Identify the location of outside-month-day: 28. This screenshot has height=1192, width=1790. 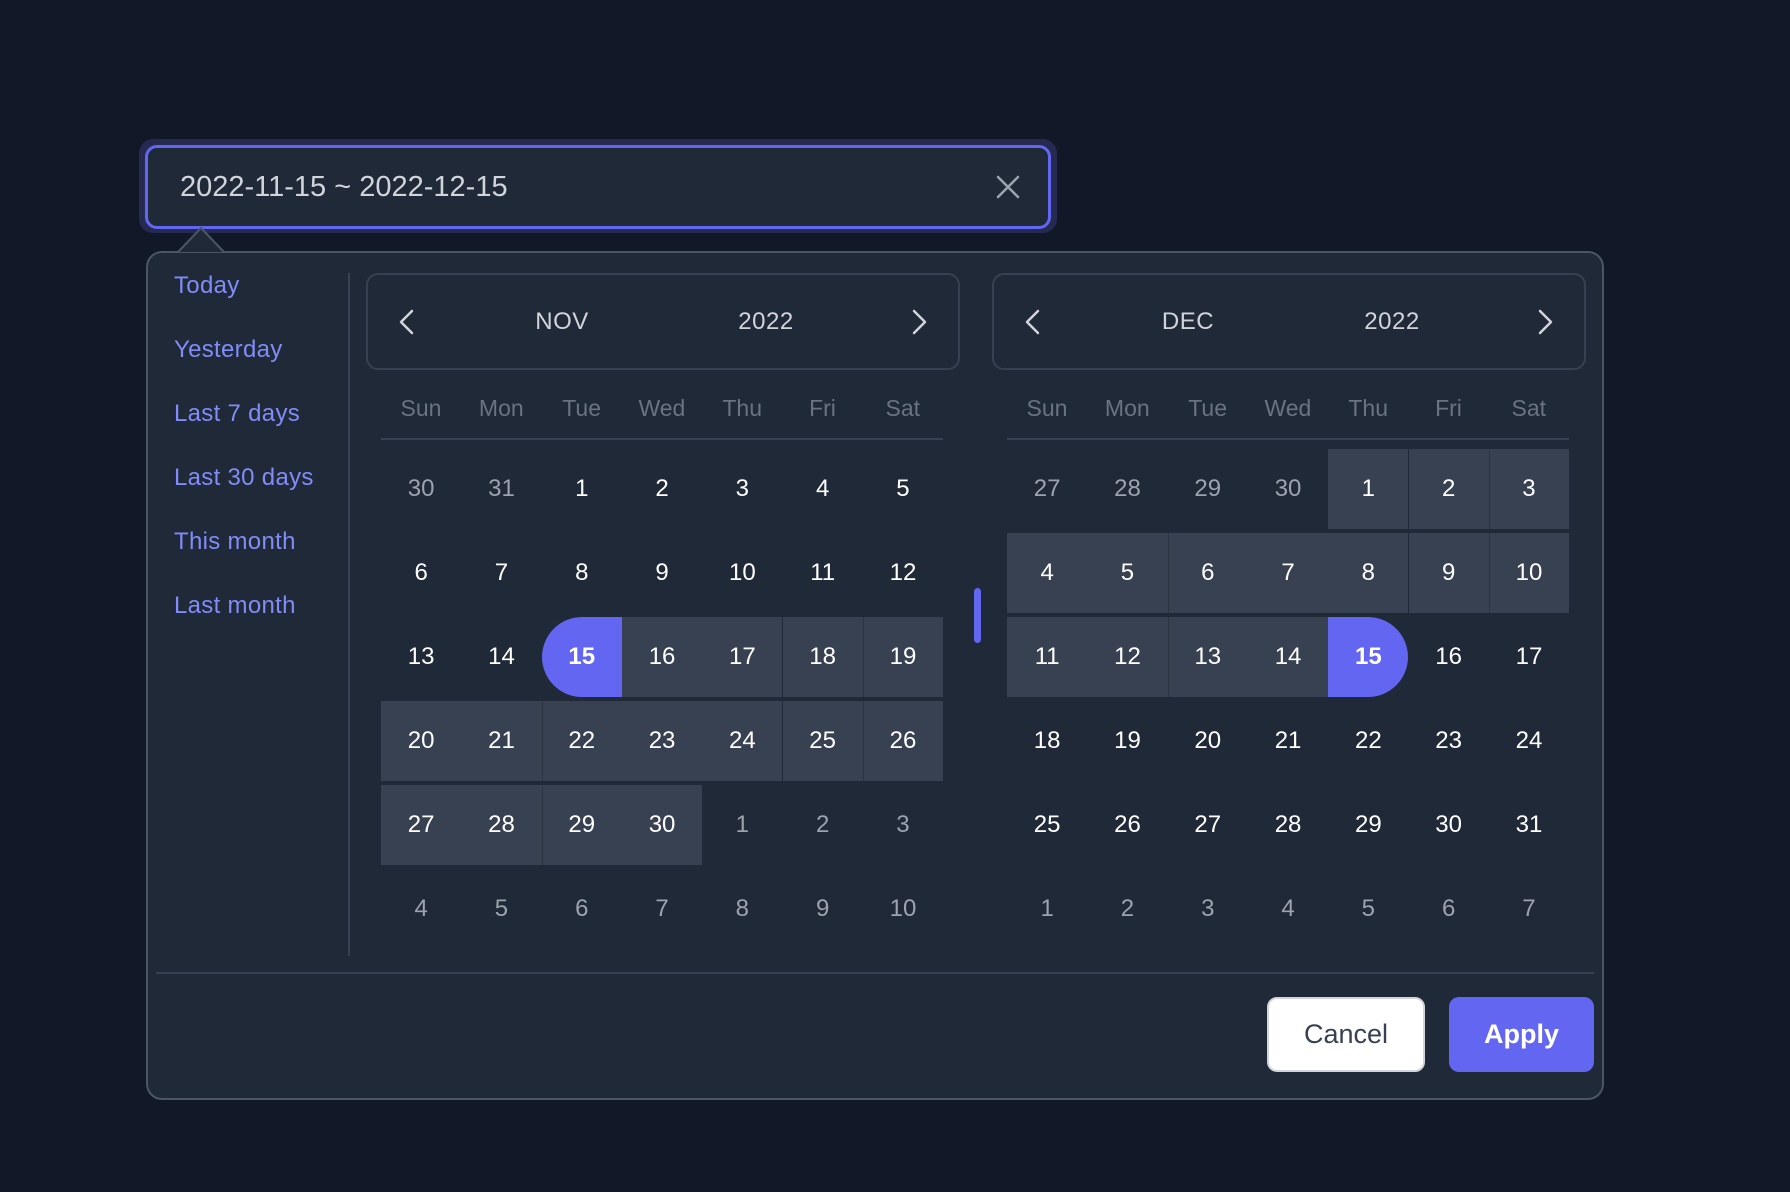
(1127, 489).